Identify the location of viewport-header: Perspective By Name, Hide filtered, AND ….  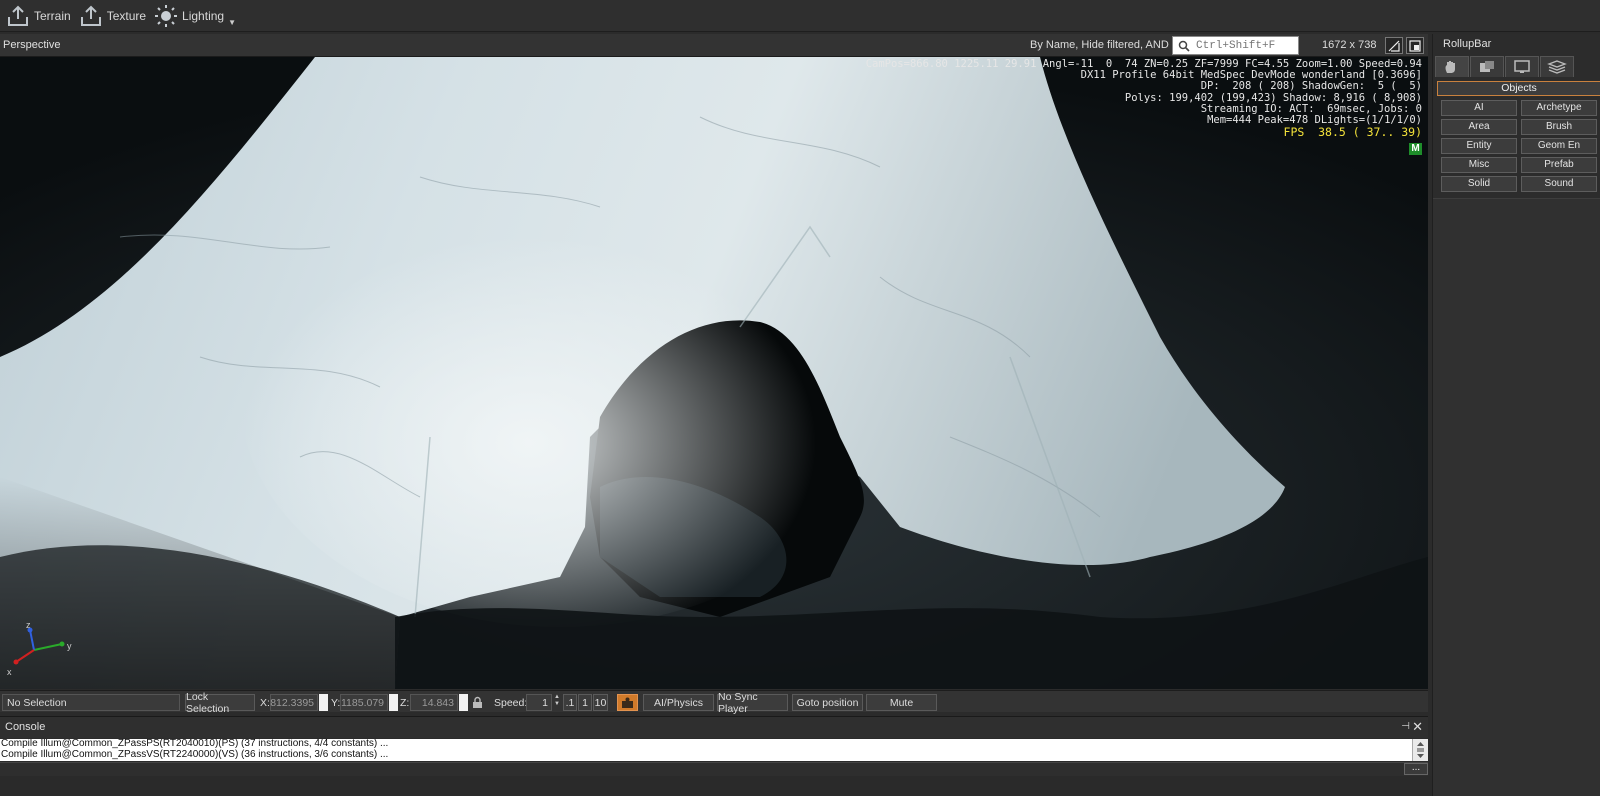
(714, 45).